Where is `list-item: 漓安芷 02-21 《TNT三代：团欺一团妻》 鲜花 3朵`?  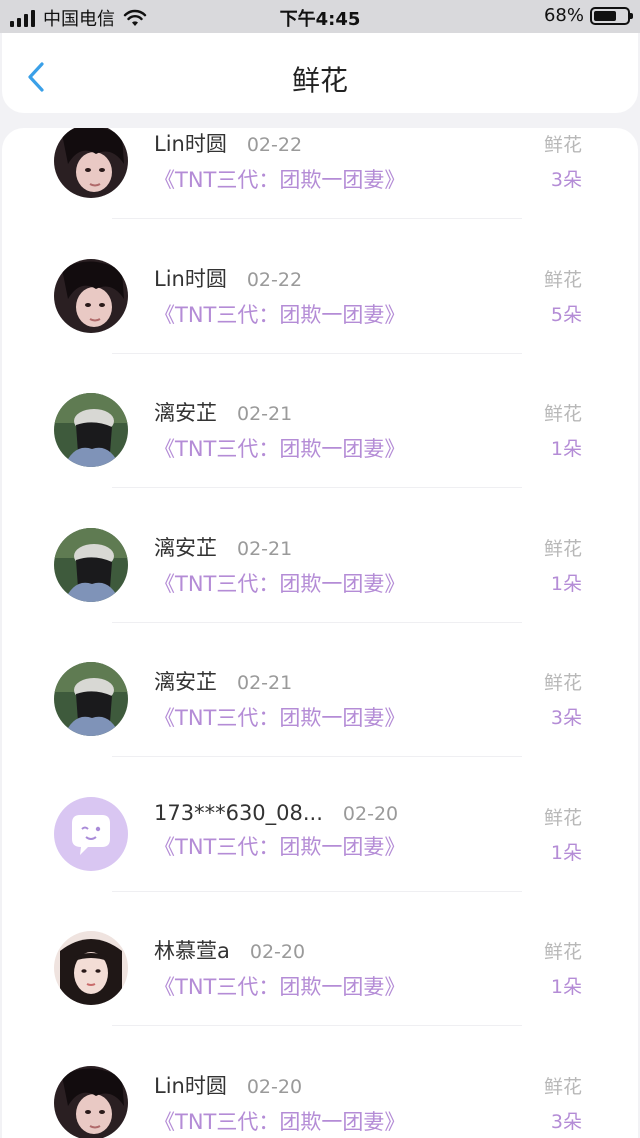
list-item: 漓安芷 02-21 《TNT三代：团欺一团妻》 鲜花 3朵 is located at coordinates (320, 699).